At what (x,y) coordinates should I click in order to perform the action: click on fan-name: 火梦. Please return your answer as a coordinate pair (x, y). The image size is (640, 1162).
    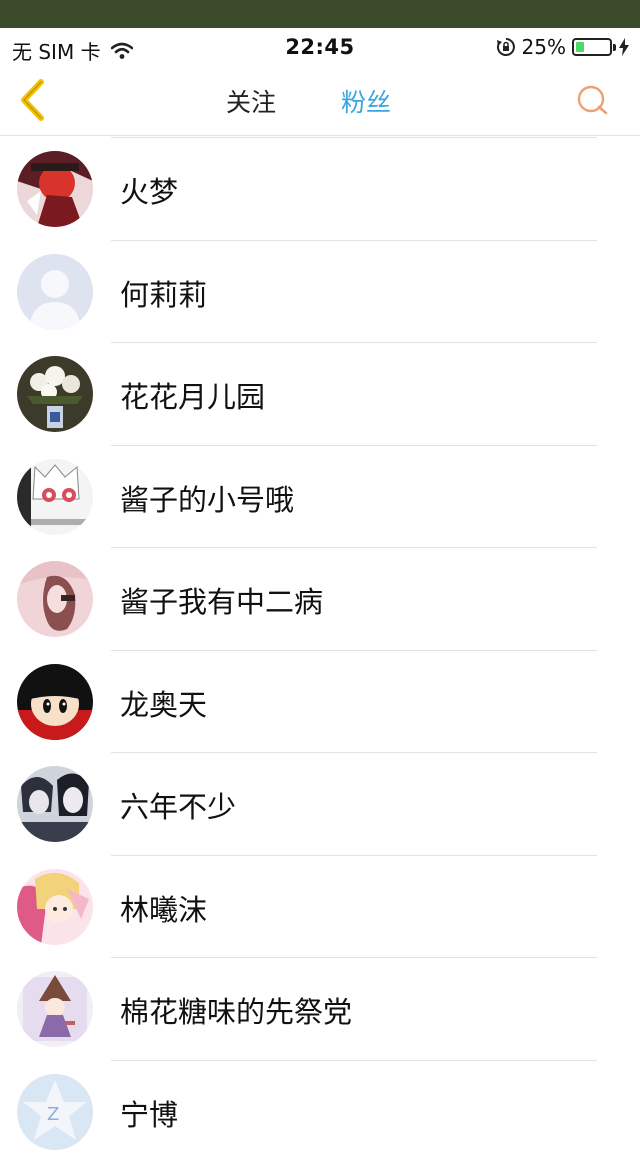
    Looking at the image, I should click on (149, 190).